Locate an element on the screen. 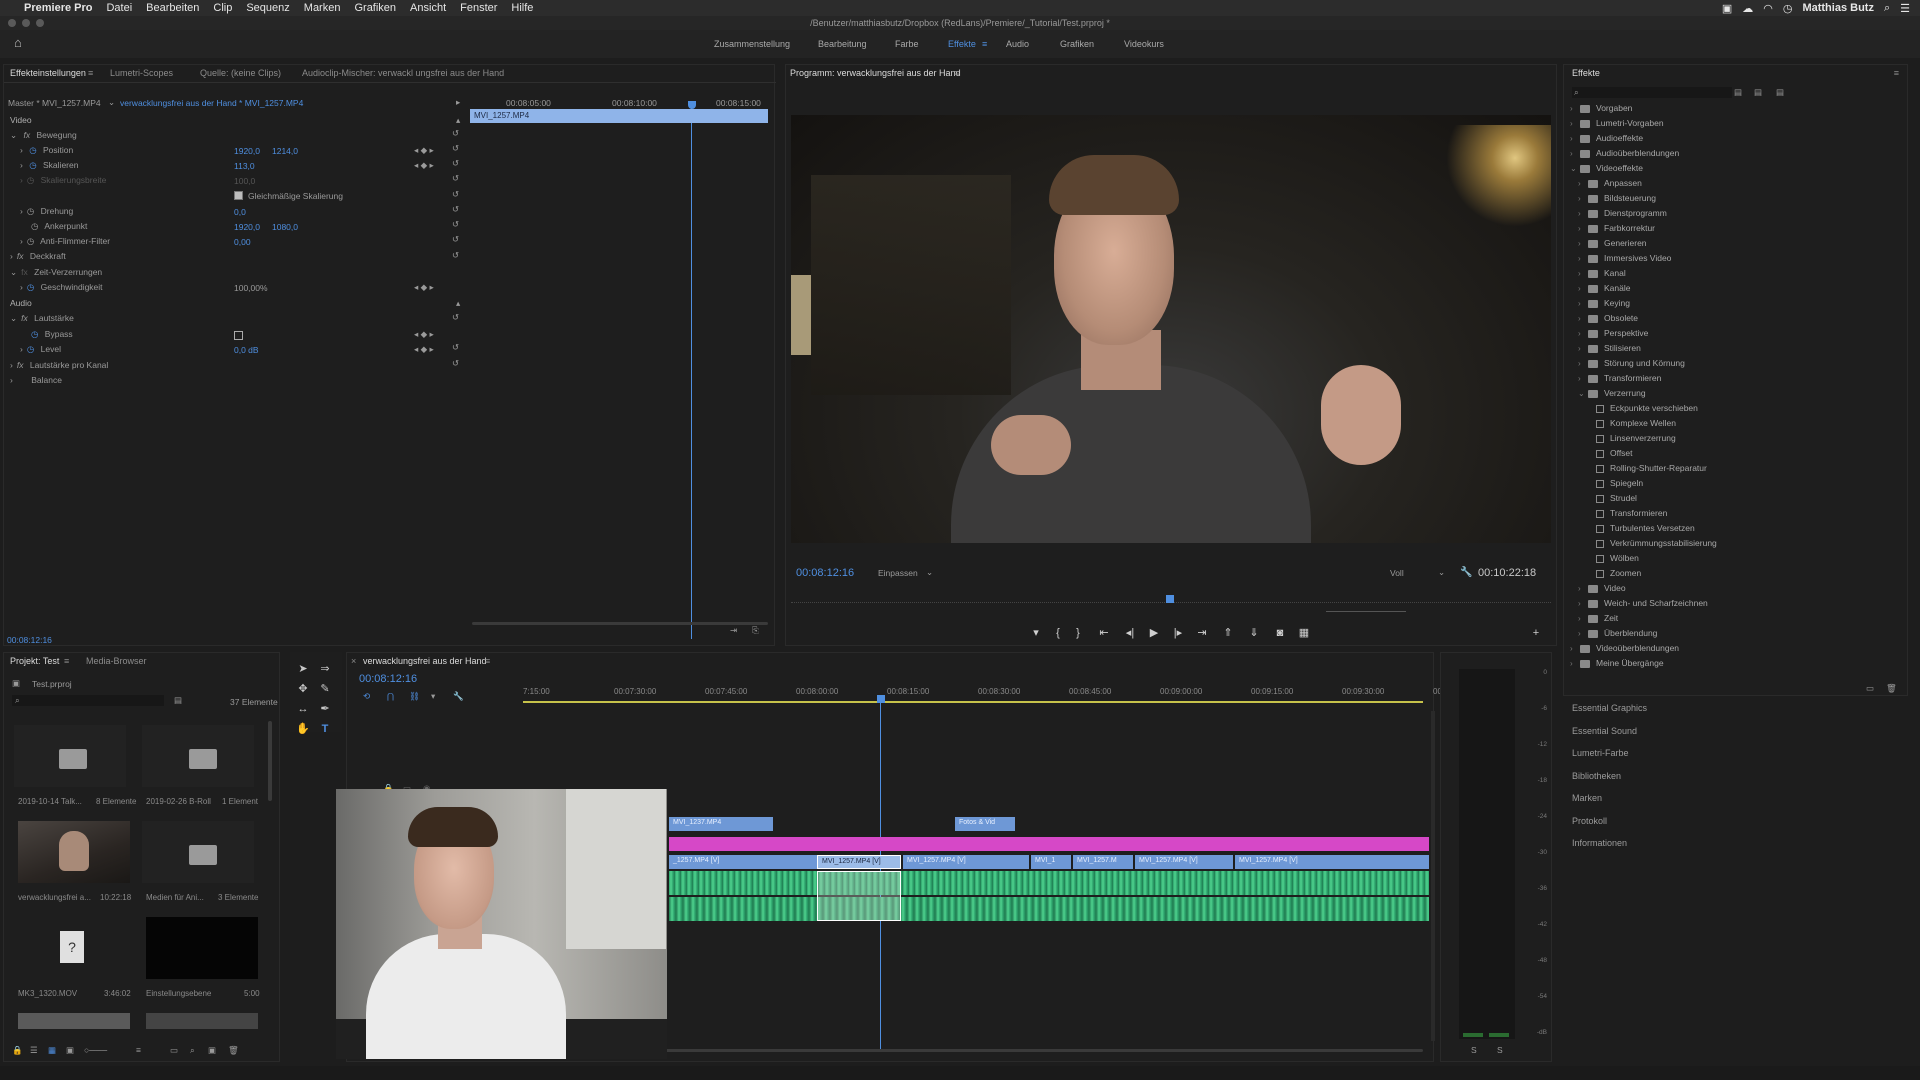 The height and width of the screenshot is (1080, 1920). effects-tree-item: › Bildsteuerung is located at coordinates (1617, 200).